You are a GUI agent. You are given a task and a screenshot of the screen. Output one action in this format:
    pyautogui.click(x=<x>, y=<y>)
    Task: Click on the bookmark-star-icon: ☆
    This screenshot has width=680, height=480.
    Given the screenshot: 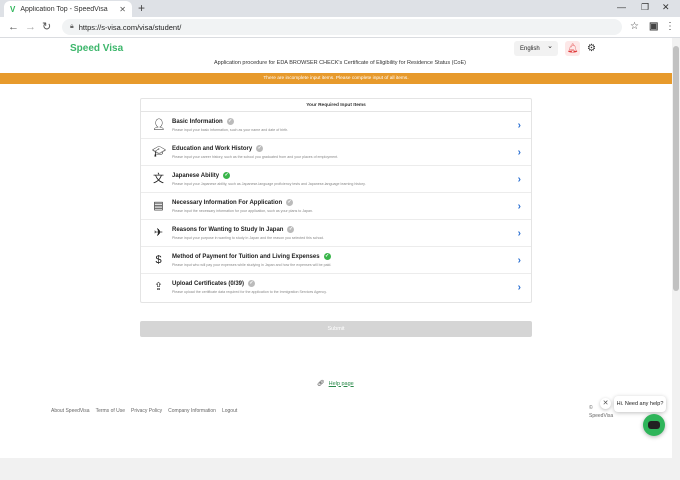 What is the action you would take?
    pyautogui.click(x=634, y=27)
    